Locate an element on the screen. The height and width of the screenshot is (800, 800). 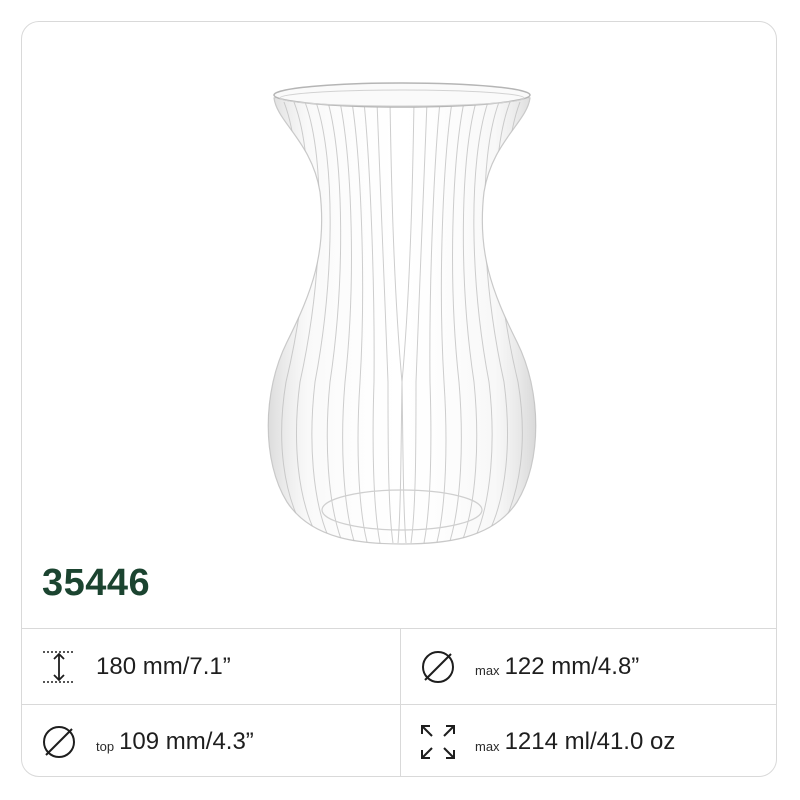
spec-height: 180 mm/7.1” is located at coordinates (211, 666).